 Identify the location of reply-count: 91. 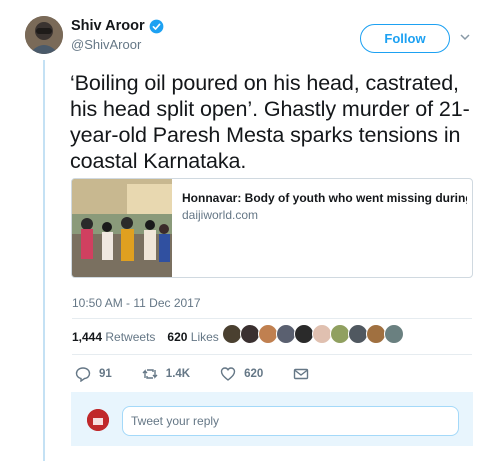
(105, 374).